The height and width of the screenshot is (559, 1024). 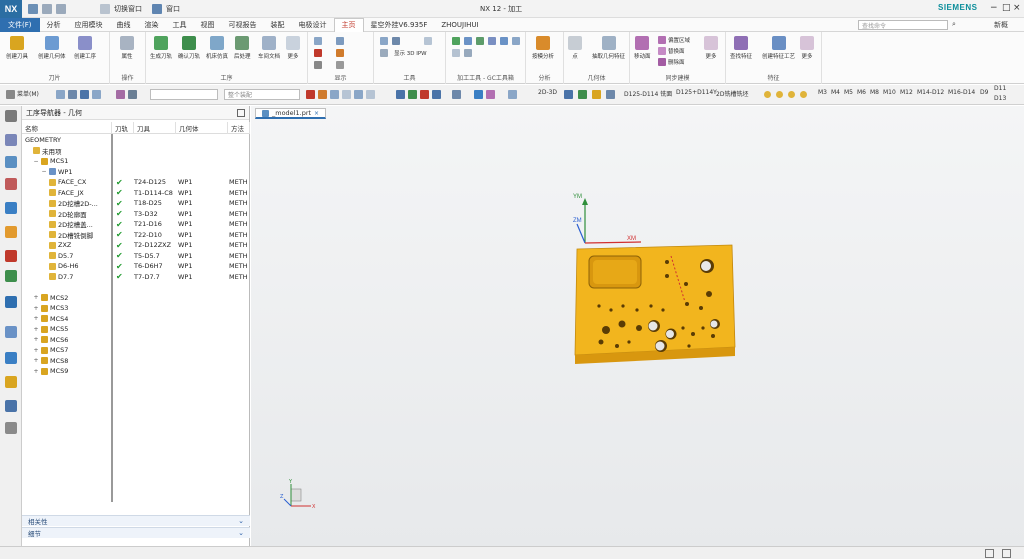 I want to click on window-menu-button: 窗口, so click(x=173, y=9).